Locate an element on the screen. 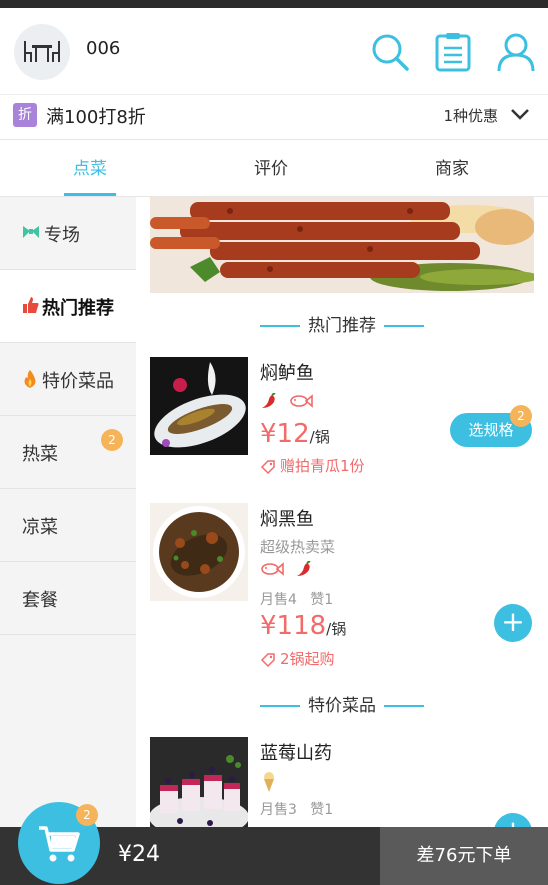  shopping-cart-icon is located at coordinates (59, 844).